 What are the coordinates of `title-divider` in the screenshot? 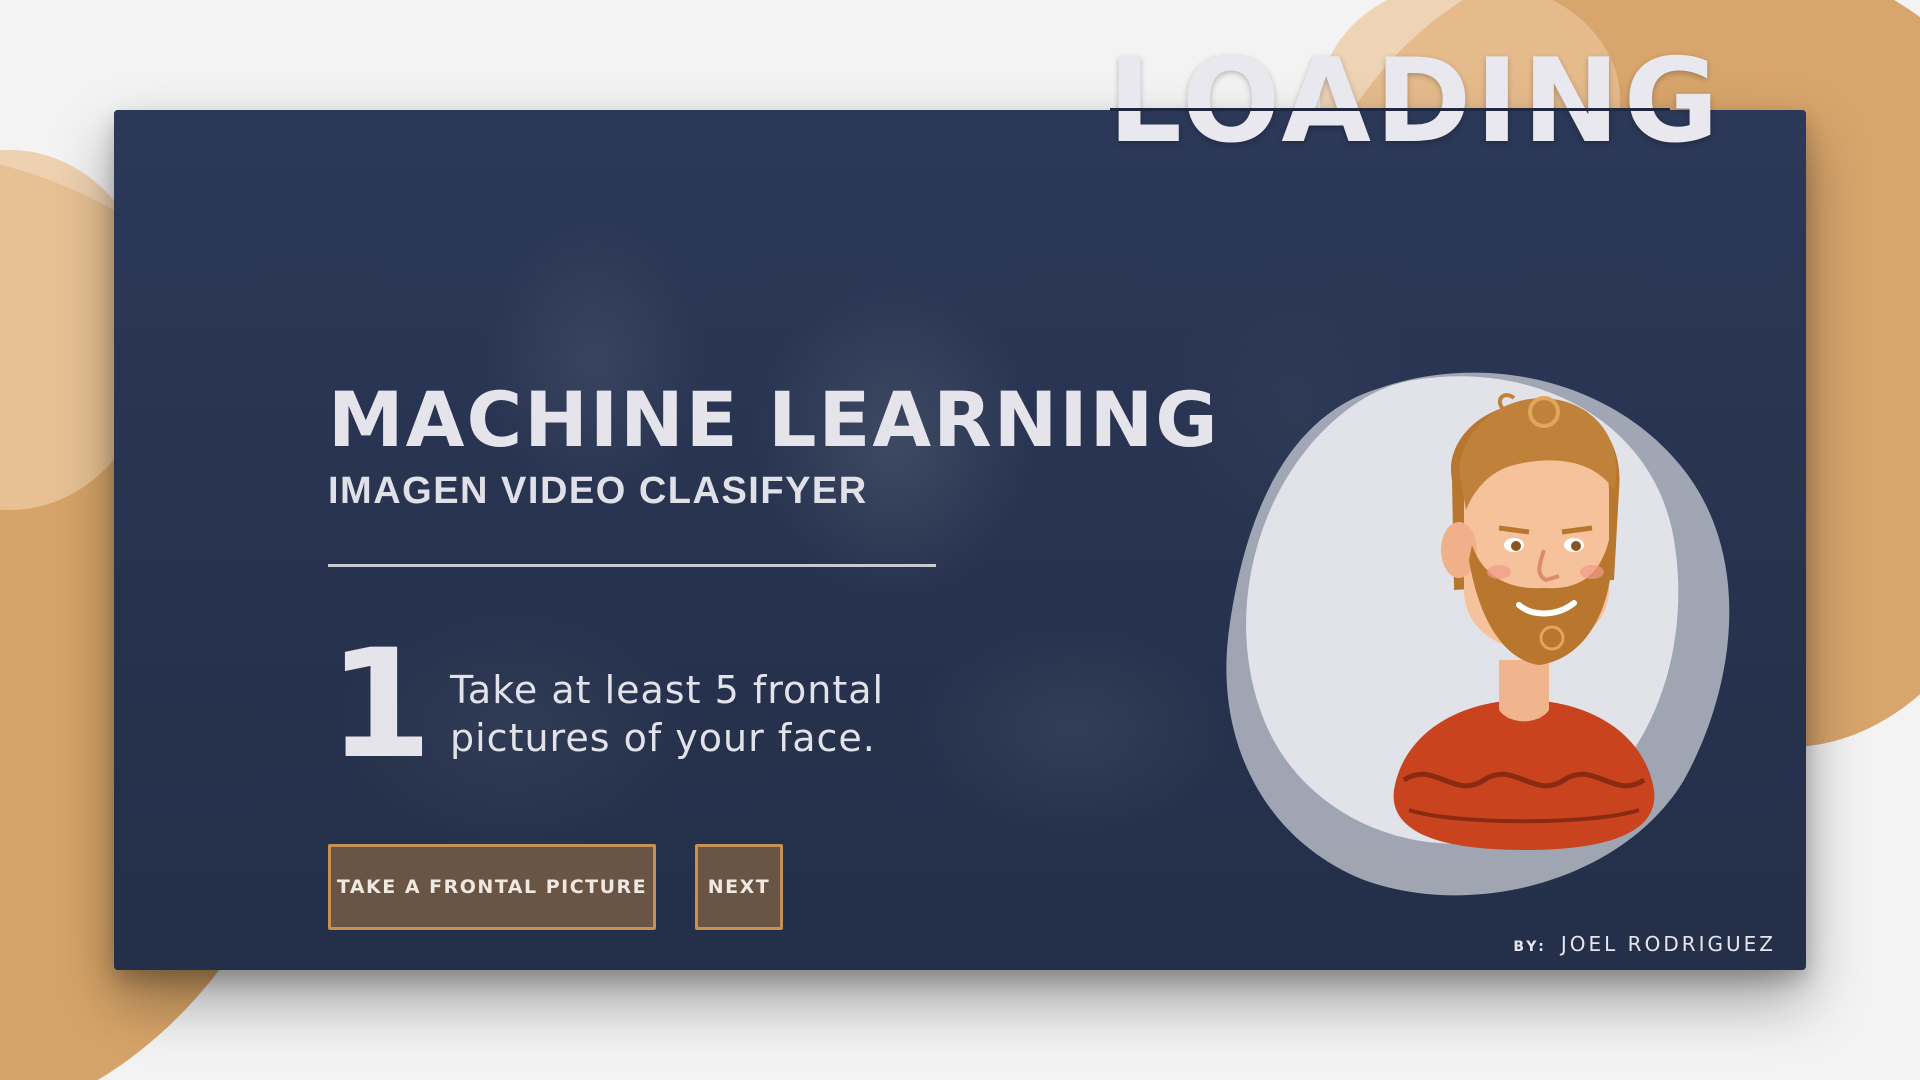 It's located at (632, 565).